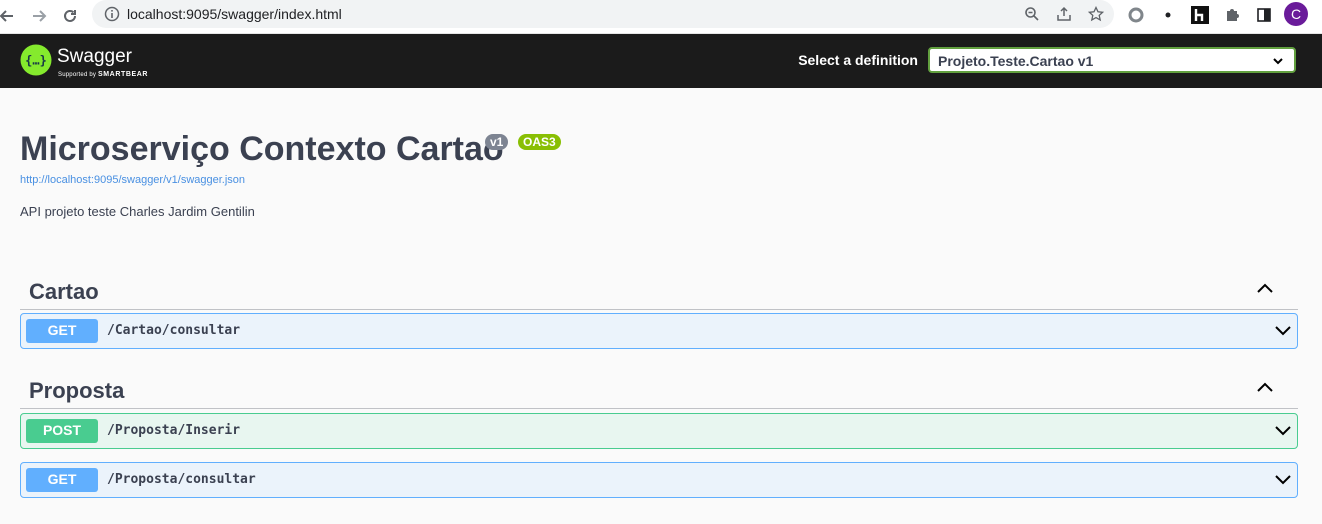 The width and height of the screenshot is (1322, 524). I want to click on oas-badge: OAS3, so click(539, 142).